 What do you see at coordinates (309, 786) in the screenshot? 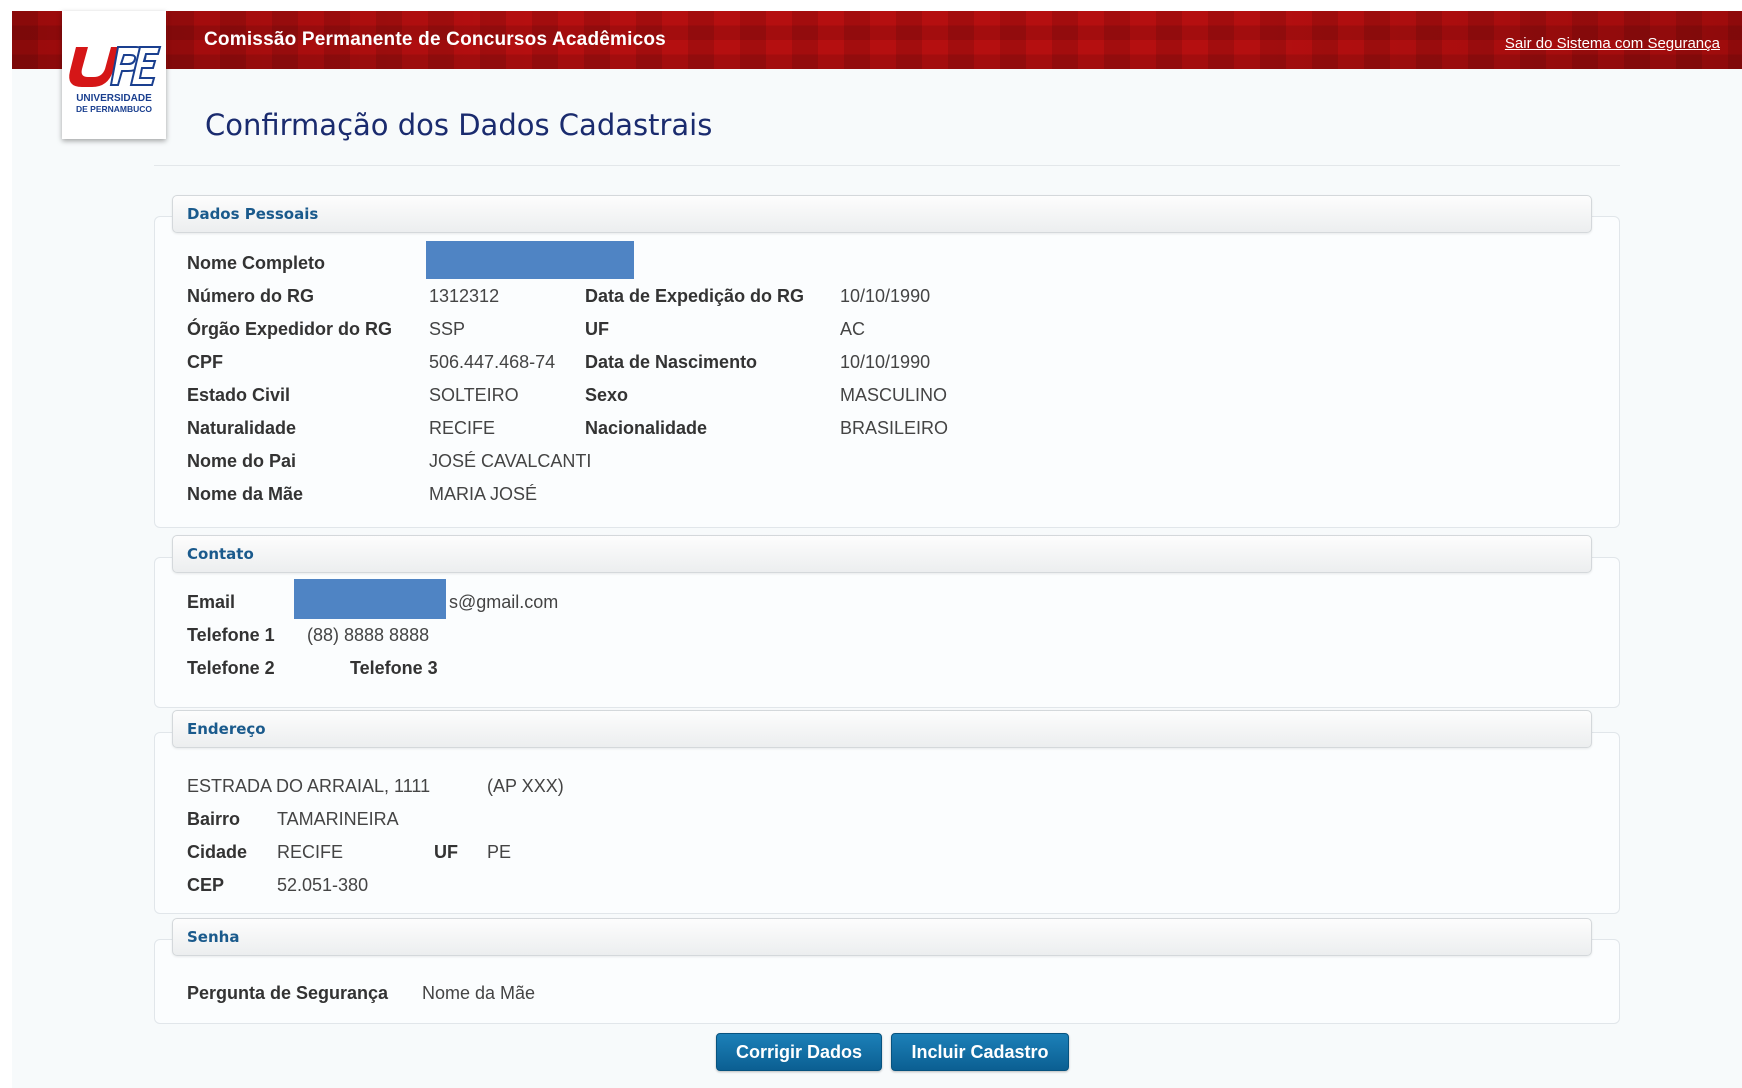
I see `street-value: ESTRADA DO ARRAIAL, 1111` at bounding box center [309, 786].